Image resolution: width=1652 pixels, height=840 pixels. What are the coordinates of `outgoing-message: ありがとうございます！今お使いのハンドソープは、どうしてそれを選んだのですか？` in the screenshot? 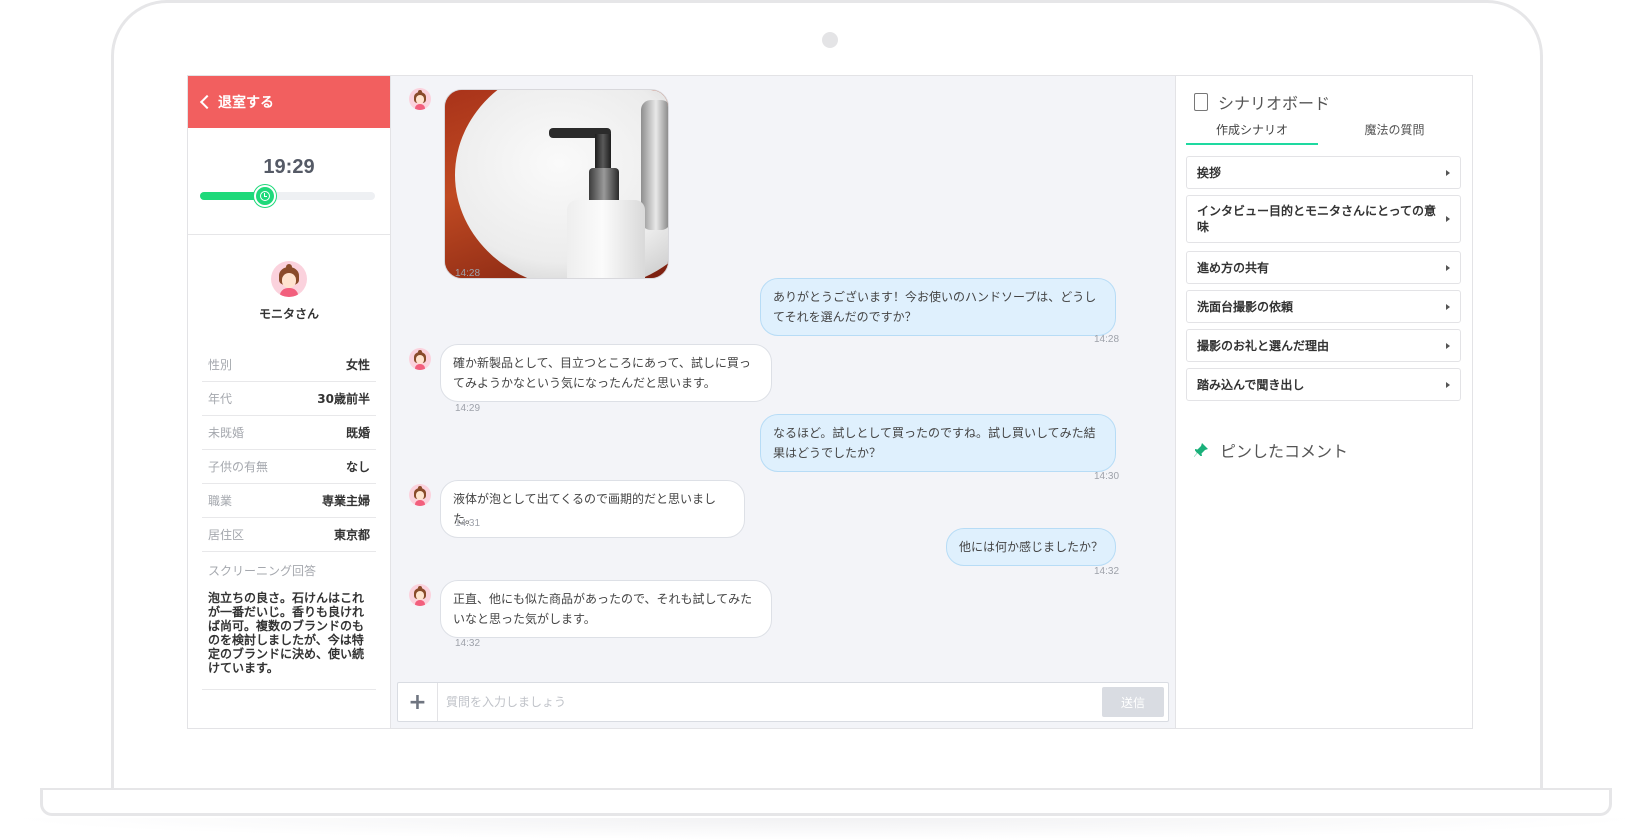 It's located at (938, 307).